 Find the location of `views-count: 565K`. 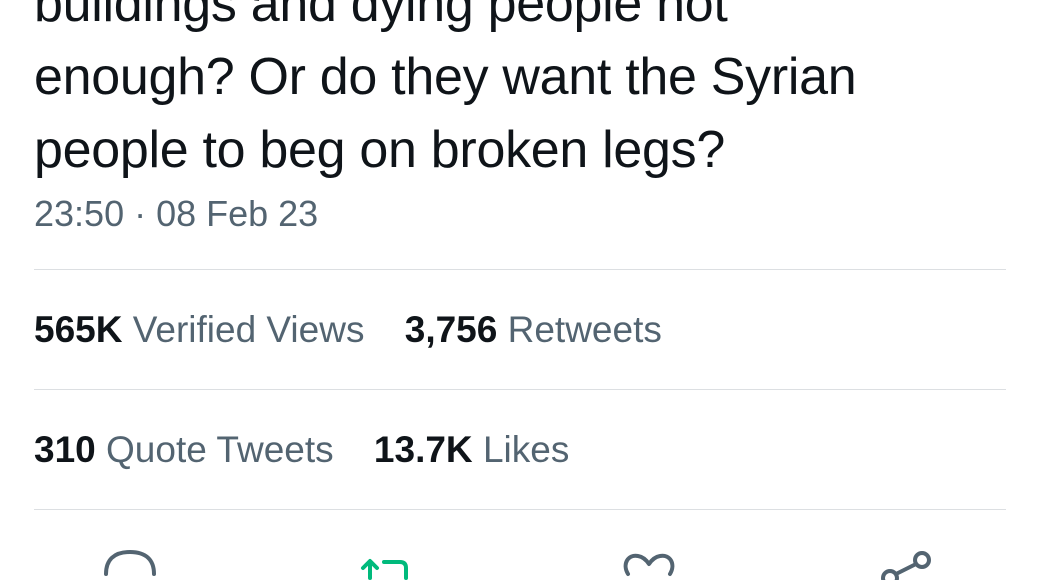

views-count: 565K is located at coordinates (78, 329).